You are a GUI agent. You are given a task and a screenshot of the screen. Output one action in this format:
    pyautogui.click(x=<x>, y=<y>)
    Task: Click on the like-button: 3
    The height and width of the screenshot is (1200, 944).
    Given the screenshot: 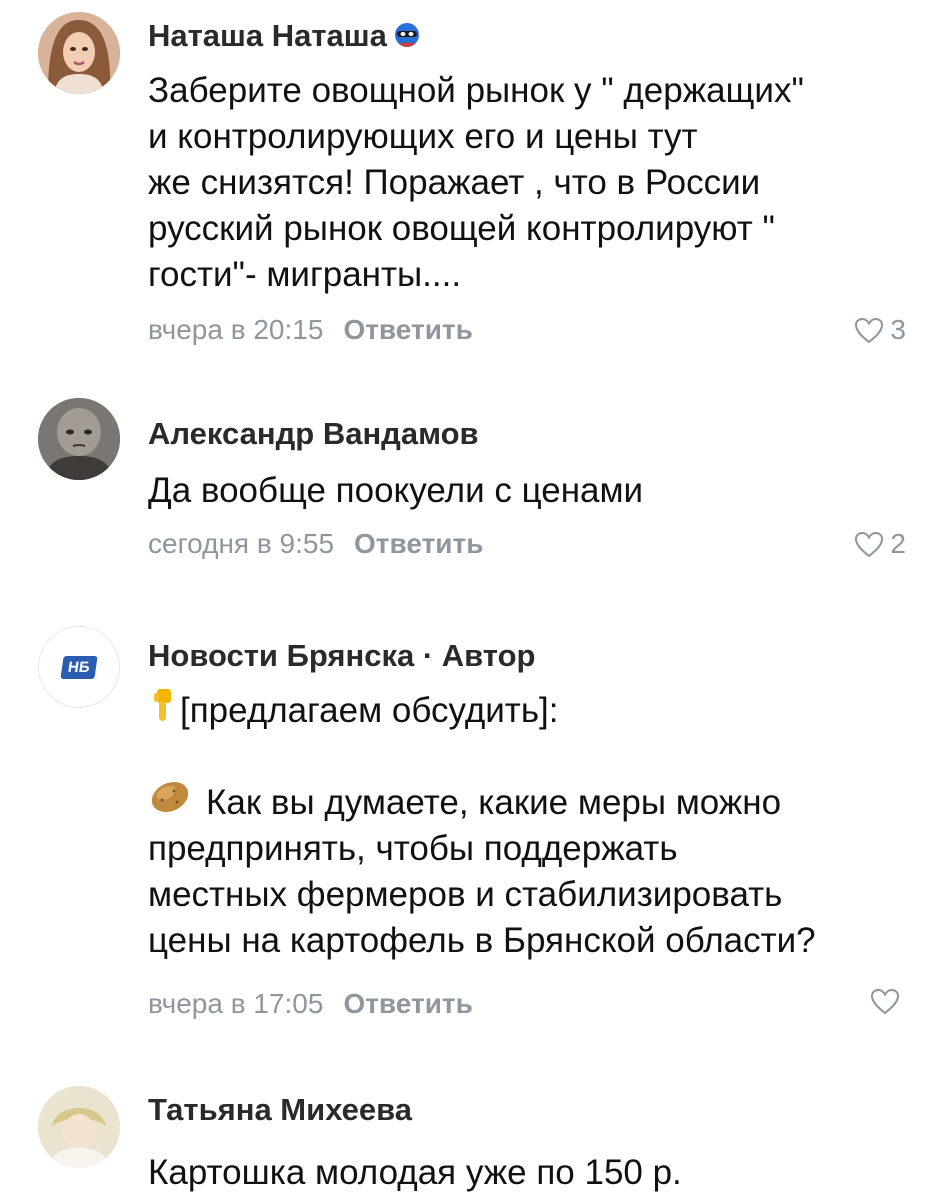 What is the action you would take?
    pyautogui.click(x=880, y=330)
    